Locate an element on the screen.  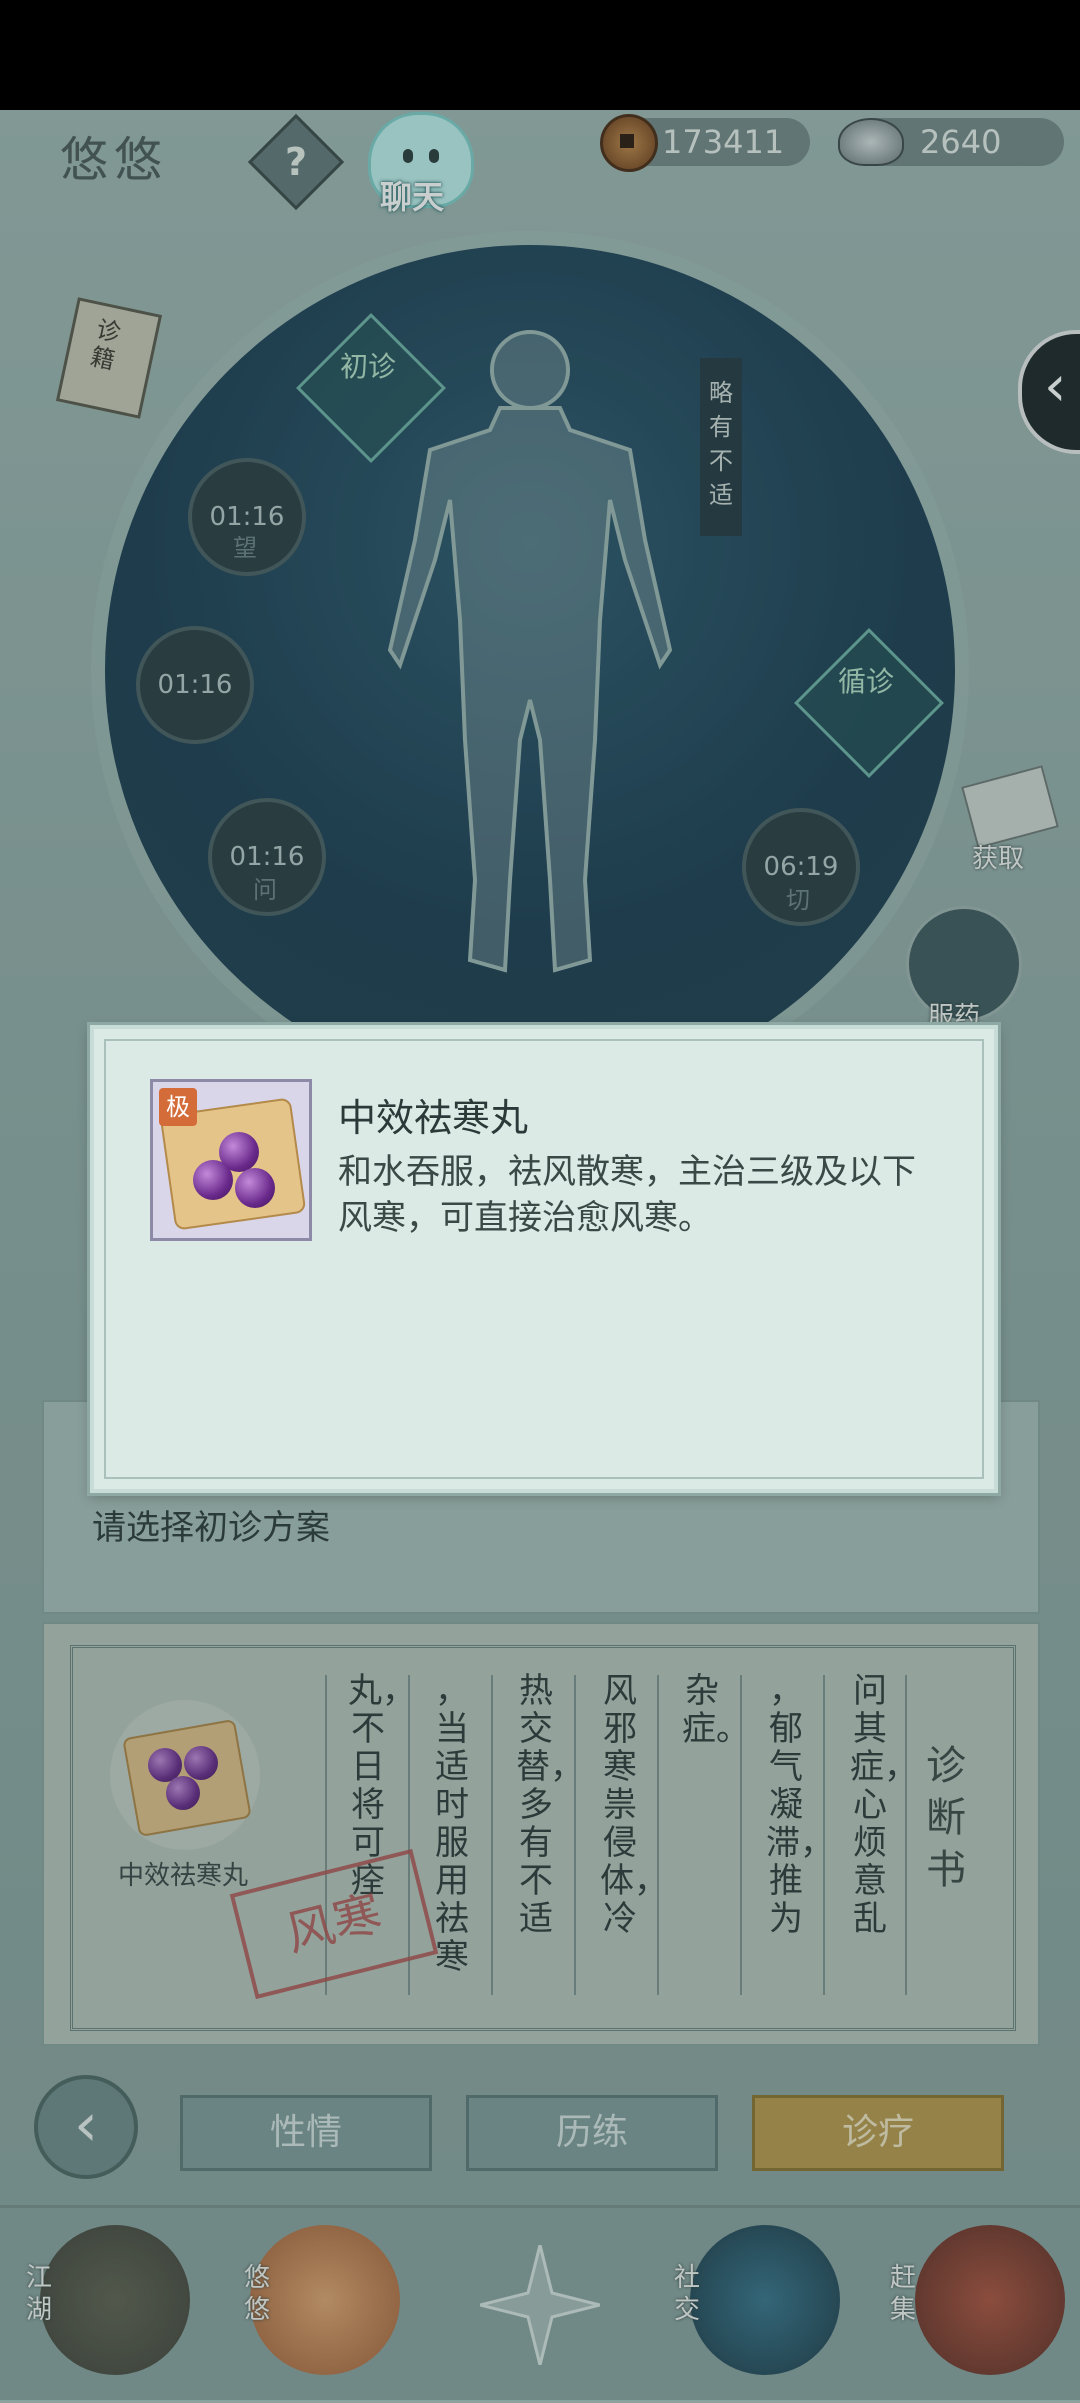
item-name: 中效祛寒丸 is located at coordinates (433, 1118).